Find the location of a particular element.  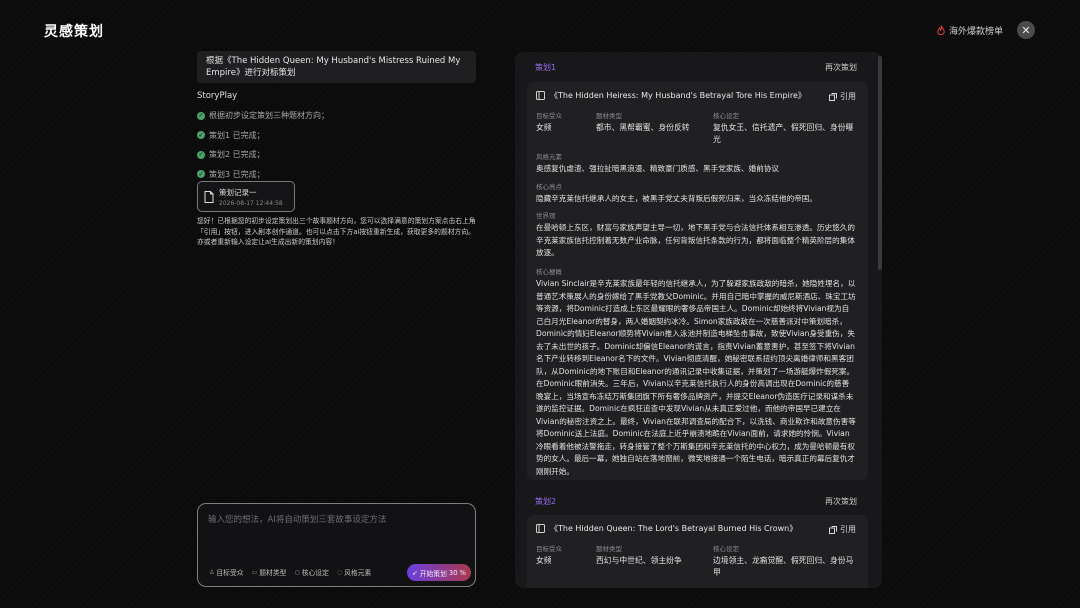

progress-step: ✓ 根据初步设定策划三种题材方向； is located at coordinates (263, 116).